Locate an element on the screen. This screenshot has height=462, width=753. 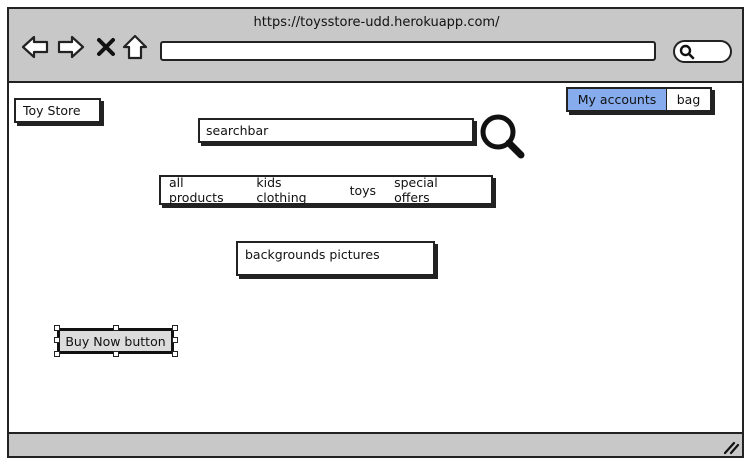
close-icon is located at coordinates (106, 47).